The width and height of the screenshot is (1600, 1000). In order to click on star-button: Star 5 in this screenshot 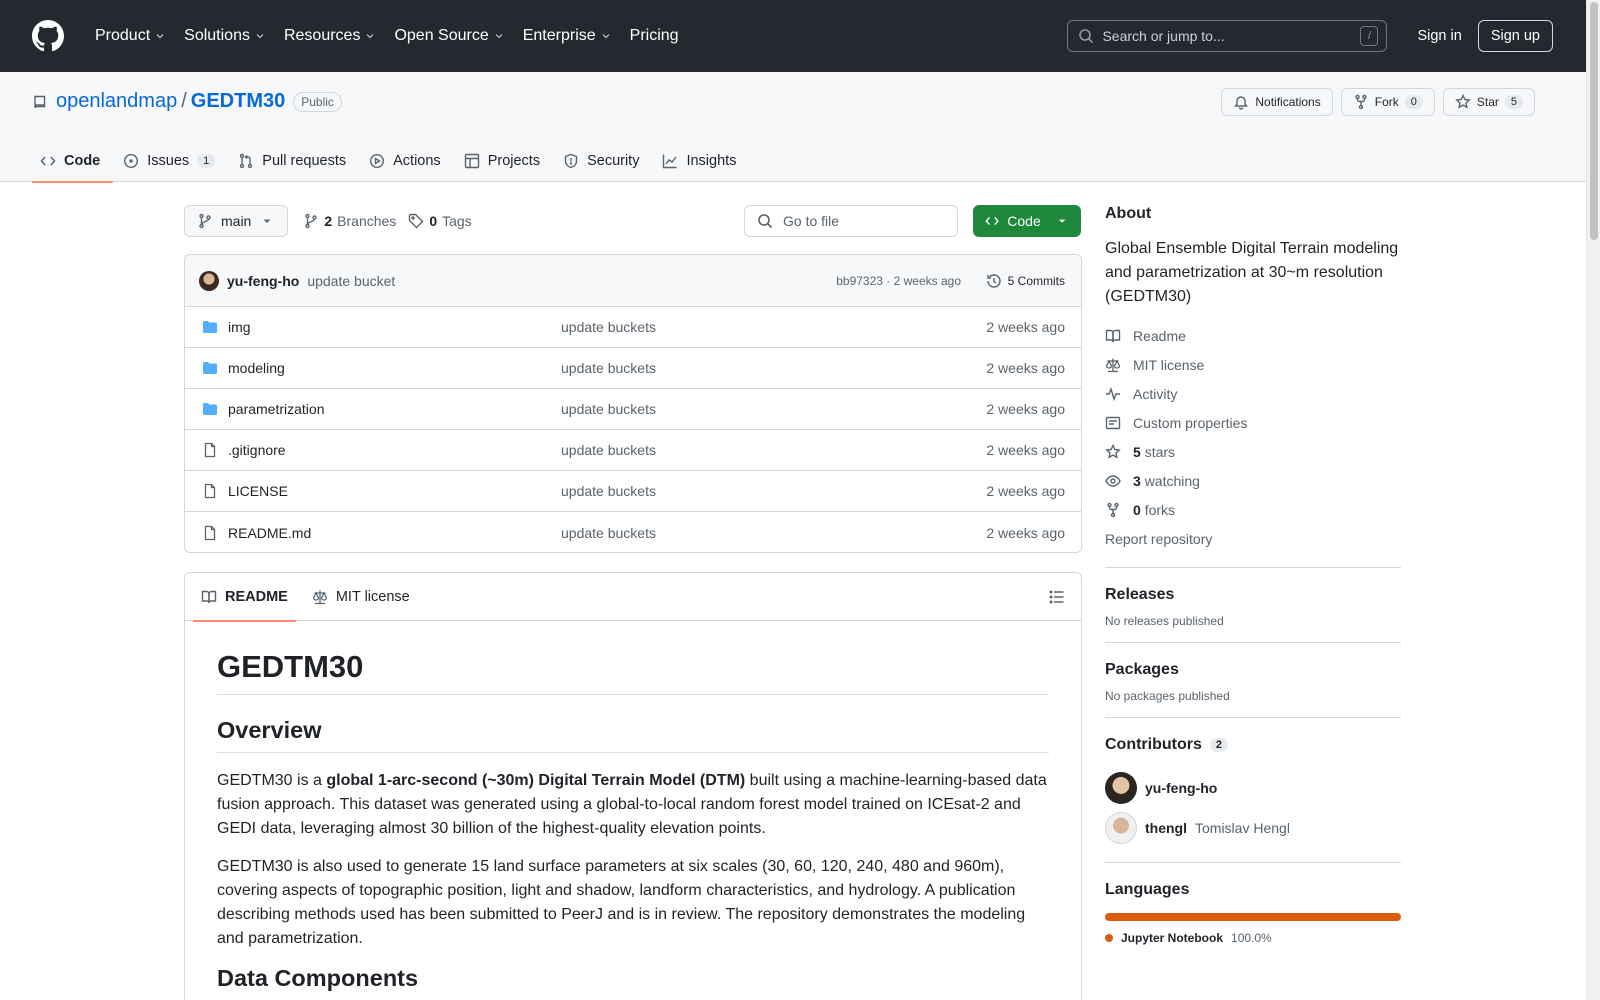, I will do `click(1488, 102)`.